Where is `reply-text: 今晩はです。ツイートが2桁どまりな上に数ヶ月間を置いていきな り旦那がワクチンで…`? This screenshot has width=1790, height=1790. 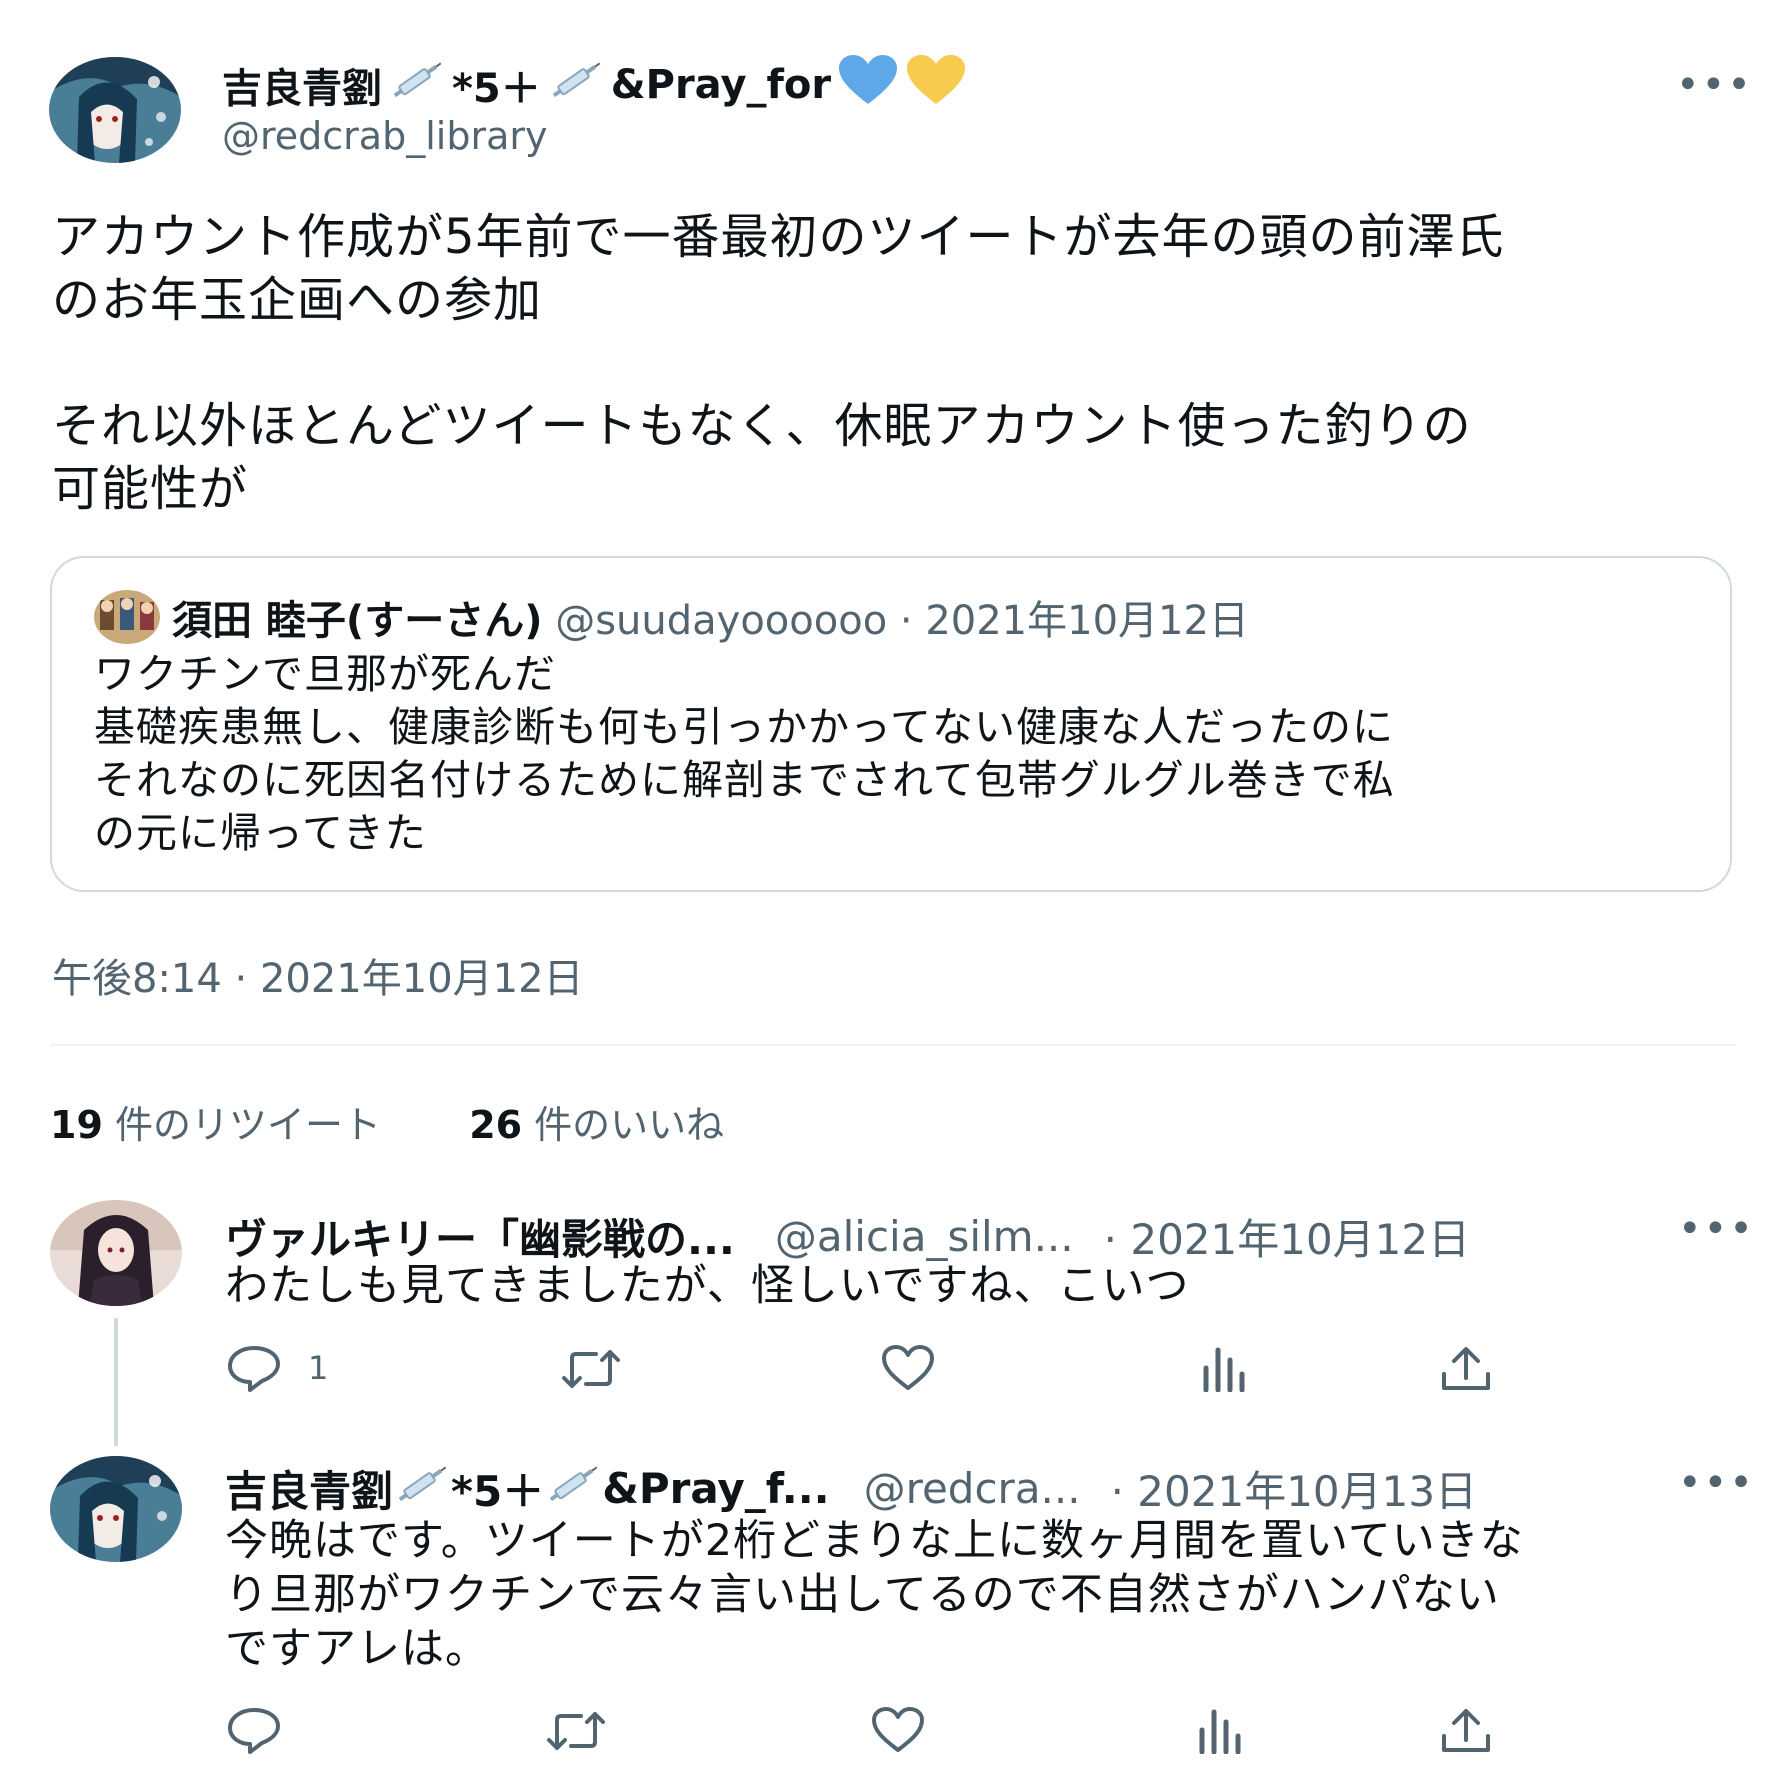
reply-text: 今晩はです。ツイートが2桁どまりな上に数ヶ月間を置いていきな り旦那がワクチンで… is located at coordinates (874, 1595).